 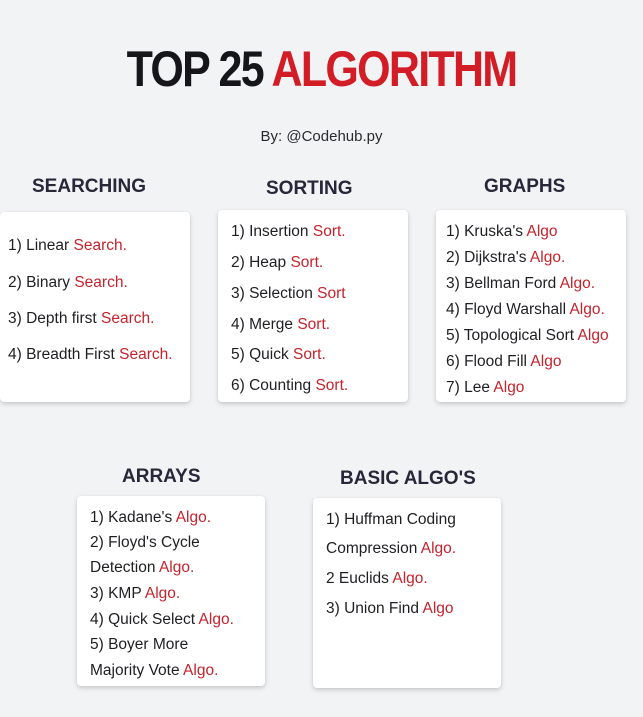 I want to click on title-part2: ALGORITHM, so click(x=395, y=69).